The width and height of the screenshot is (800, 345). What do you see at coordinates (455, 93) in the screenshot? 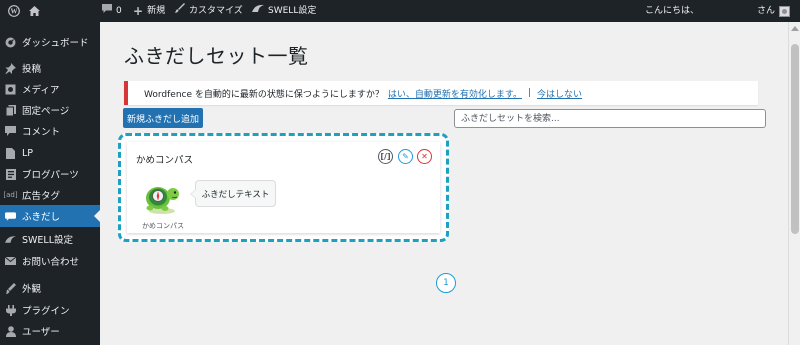
I see `enable-auto-update-link: はい、自動更新を有効化します。` at bounding box center [455, 93].